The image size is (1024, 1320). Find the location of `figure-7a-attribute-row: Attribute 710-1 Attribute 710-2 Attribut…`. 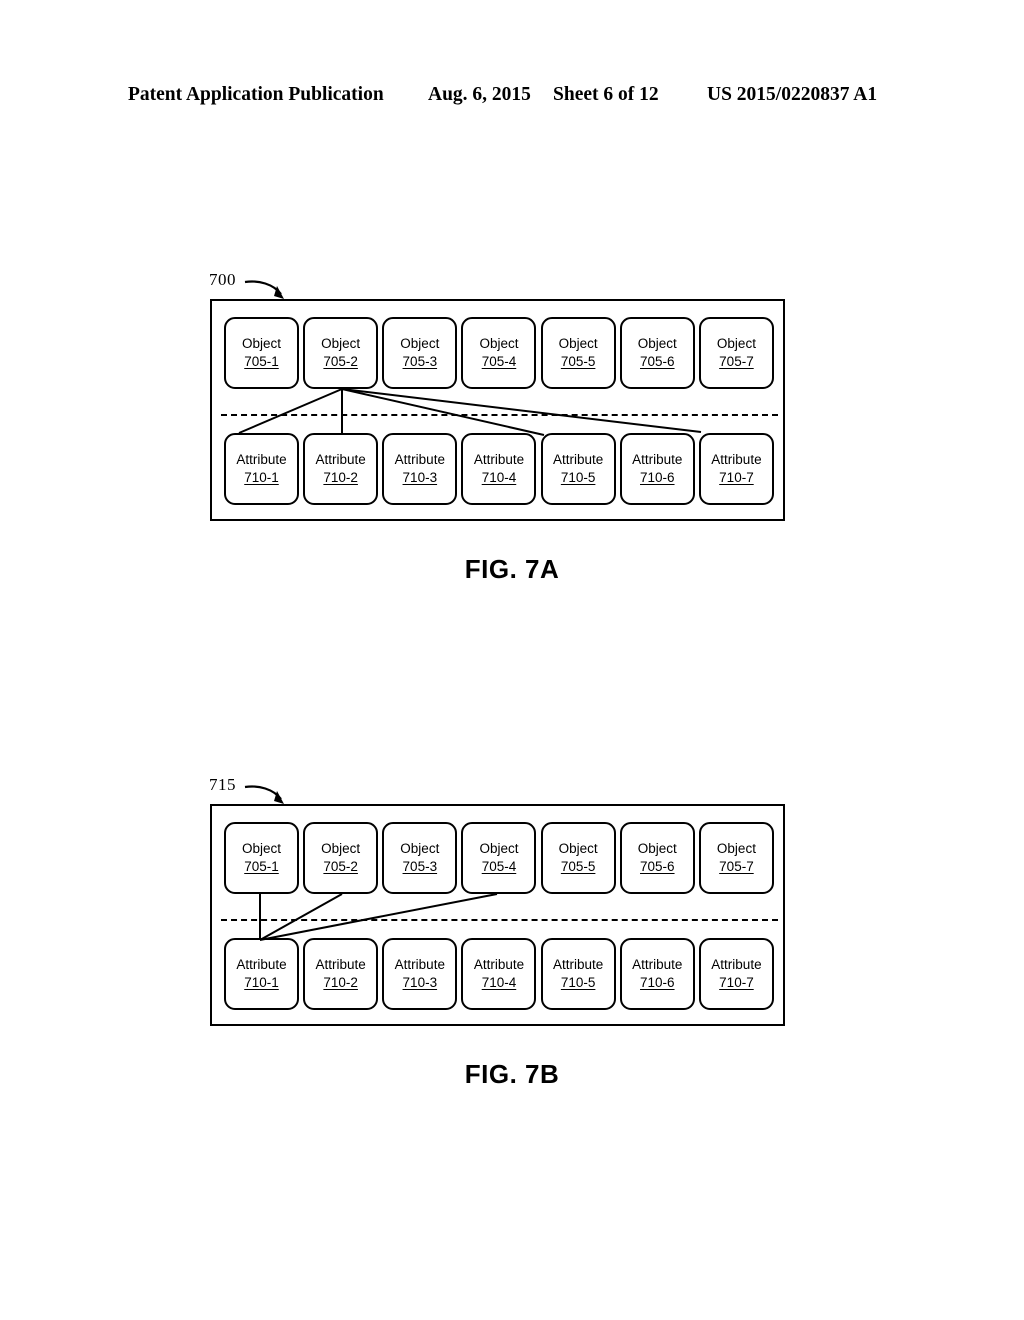

figure-7a-attribute-row: Attribute 710-1 Attribute 710-2 Attribut… is located at coordinates (499, 469).